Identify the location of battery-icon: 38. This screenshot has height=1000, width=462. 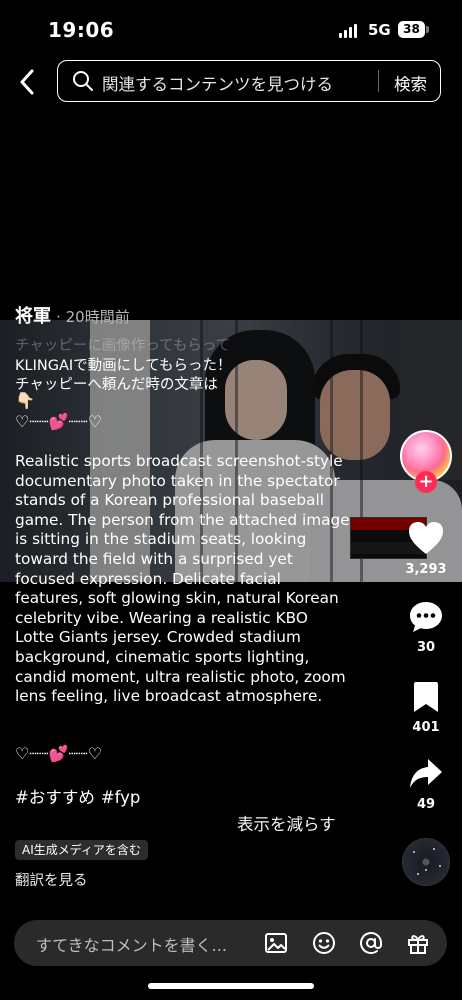
(411, 29).